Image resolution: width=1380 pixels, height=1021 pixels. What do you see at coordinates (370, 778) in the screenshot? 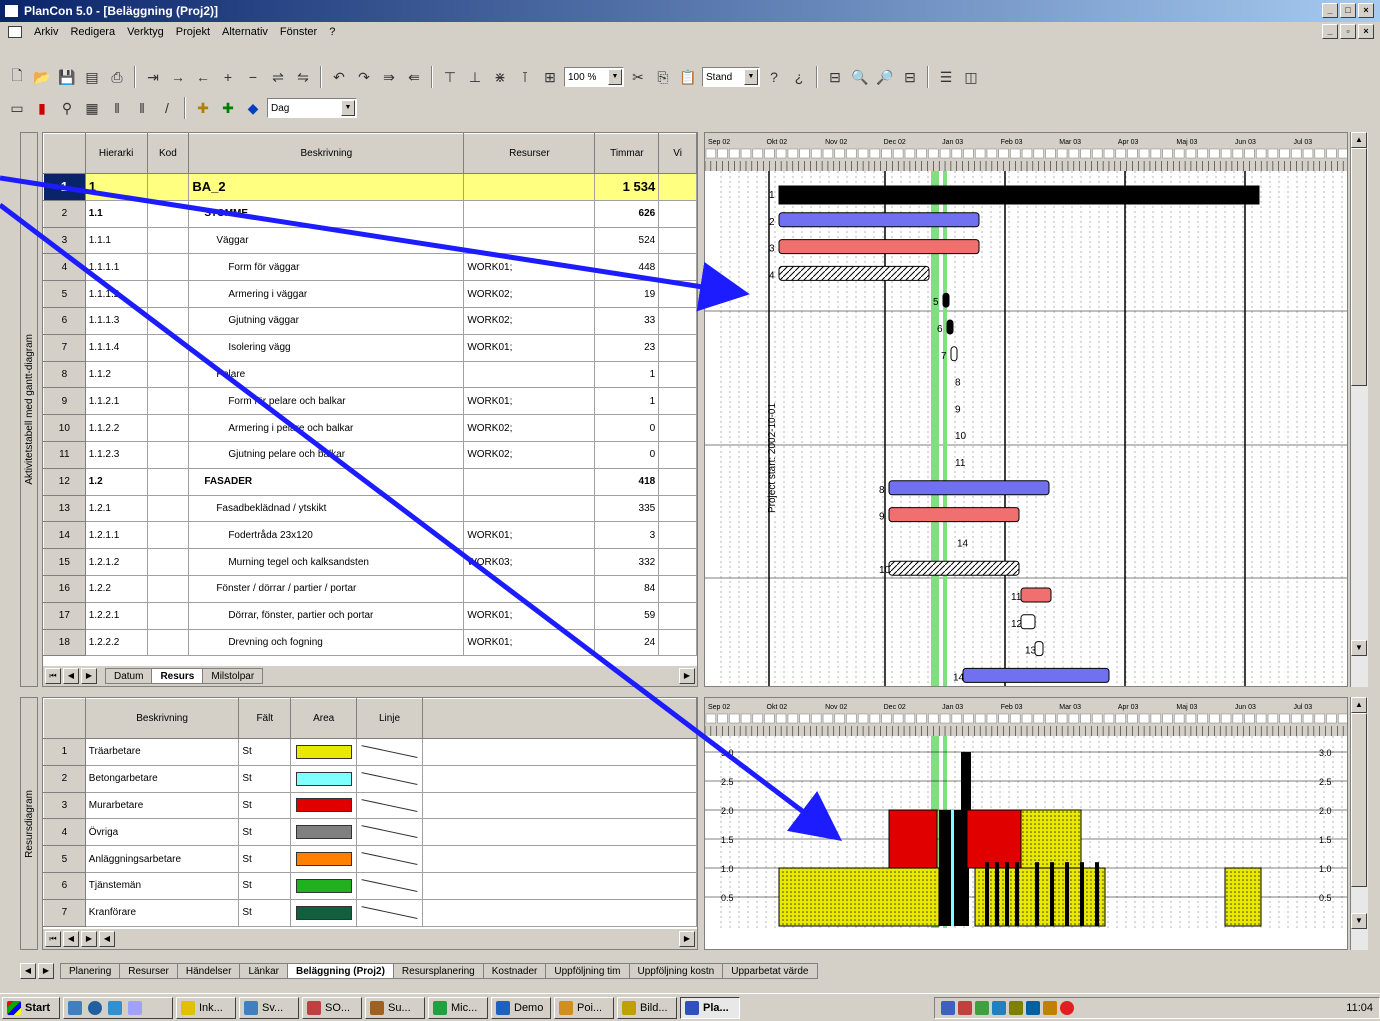
I see `table-row: 2 Betongarbetare St` at bounding box center [370, 778].